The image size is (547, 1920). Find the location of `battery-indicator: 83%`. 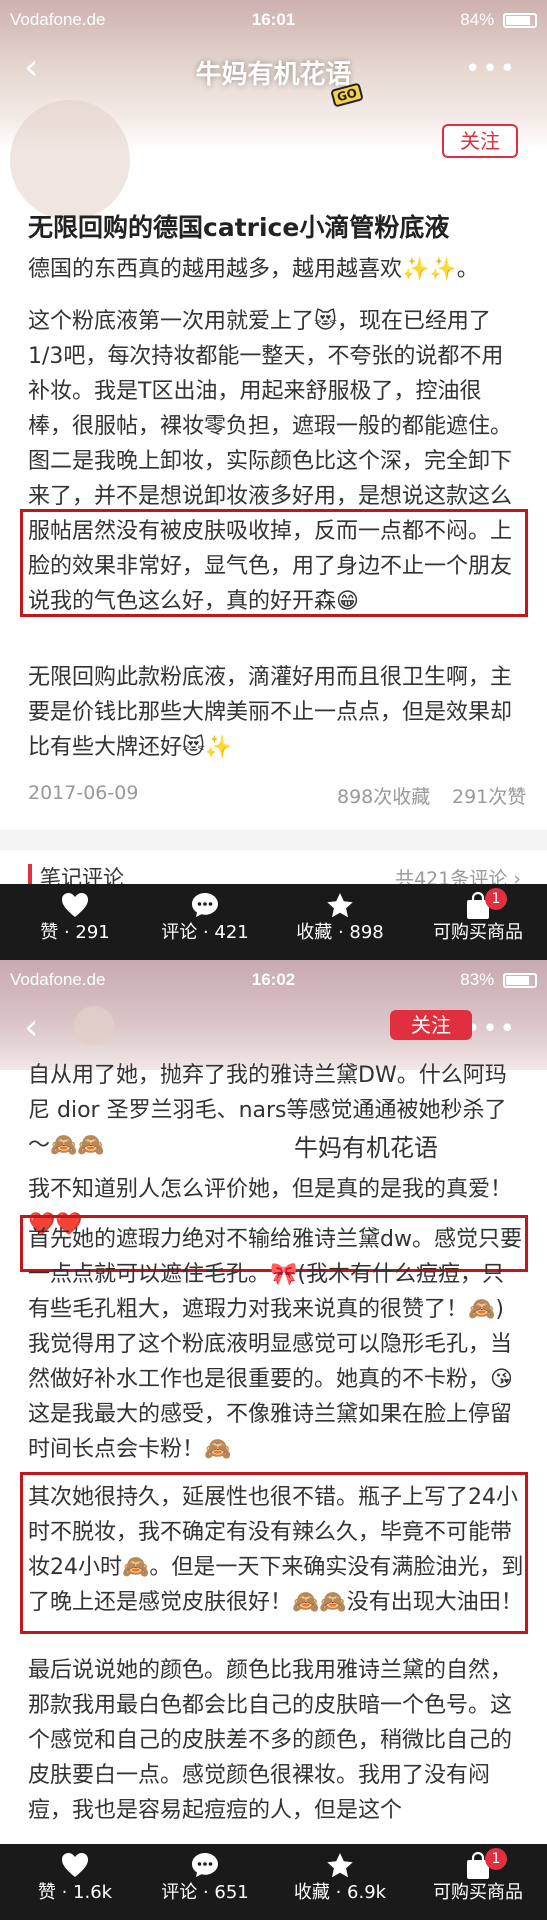

battery-indicator: 83% is located at coordinates (498, 980).